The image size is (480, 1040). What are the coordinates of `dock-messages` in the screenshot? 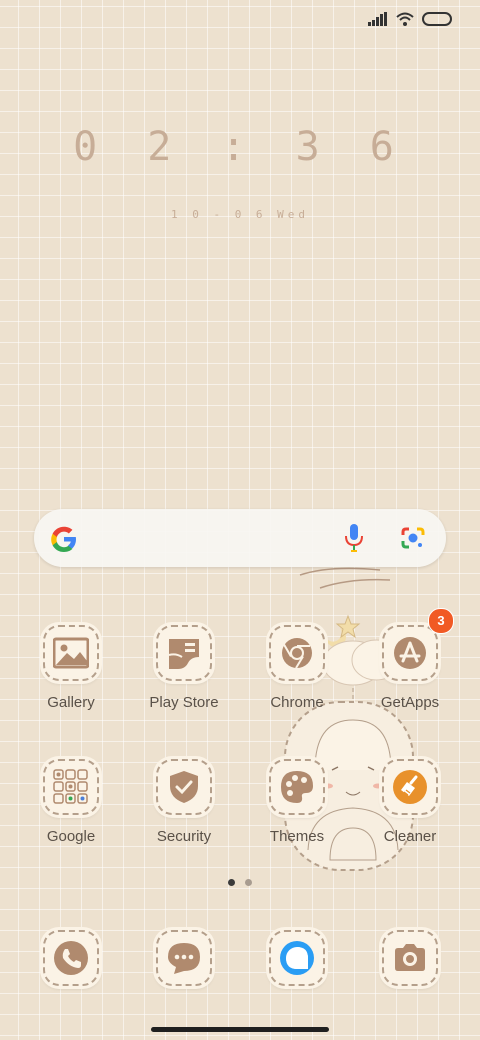 It's located at (184, 985).